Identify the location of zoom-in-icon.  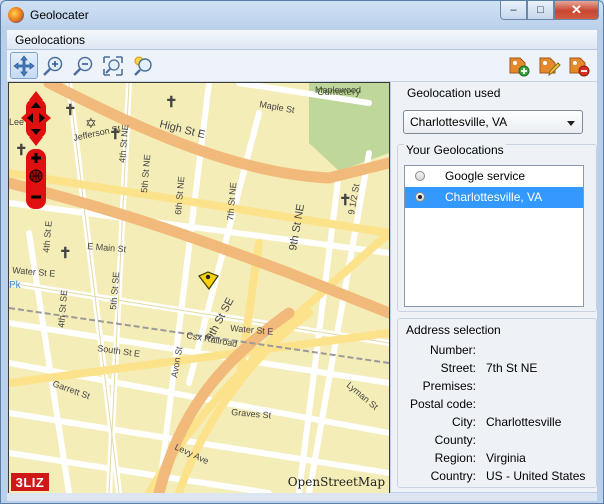
(53, 66).